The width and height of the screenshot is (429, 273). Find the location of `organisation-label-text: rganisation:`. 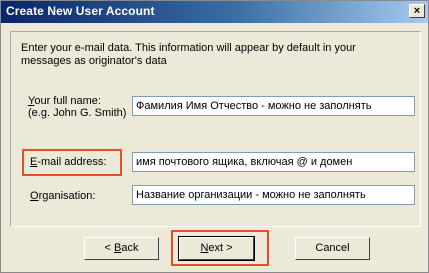

organisation-label-text: rganisation: is located at coordinates (67, 196).